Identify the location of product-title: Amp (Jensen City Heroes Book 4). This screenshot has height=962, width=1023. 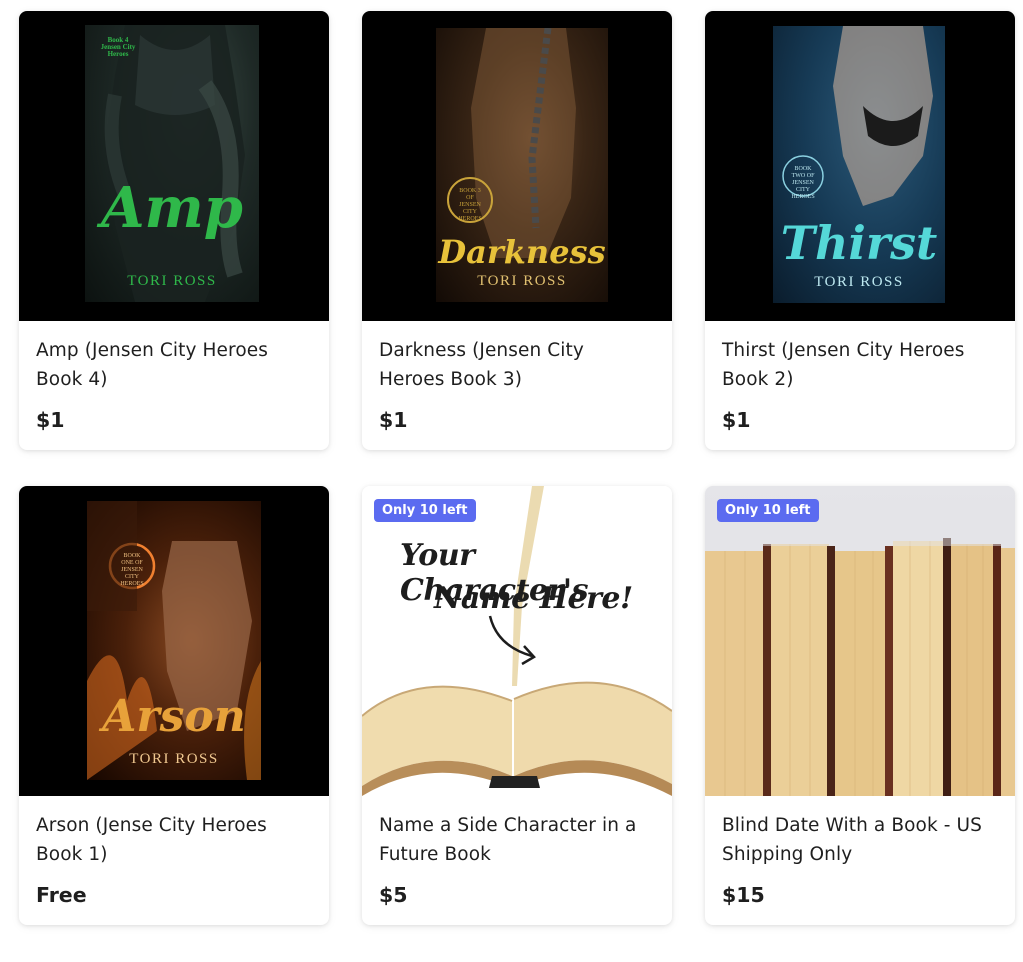
(174, 365).